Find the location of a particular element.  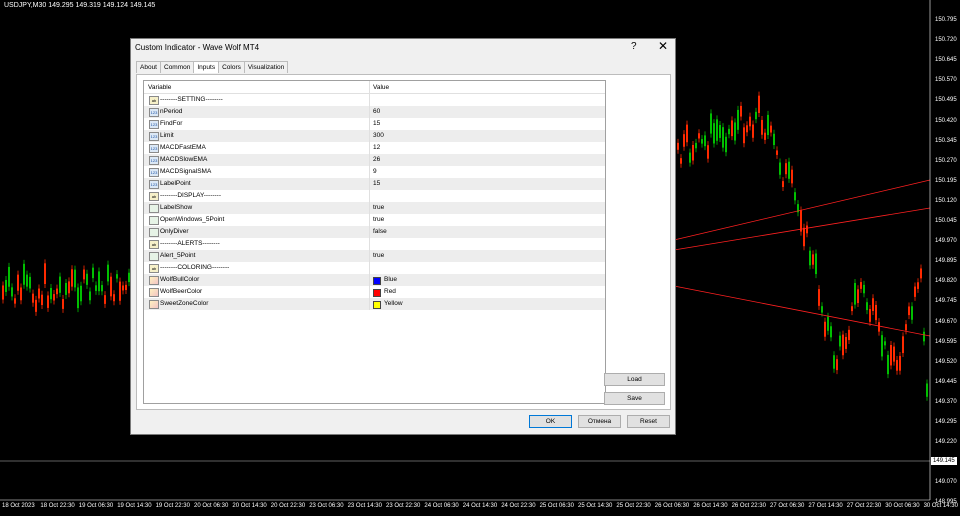

row-value: 9 is located at coordinates (375, 172).